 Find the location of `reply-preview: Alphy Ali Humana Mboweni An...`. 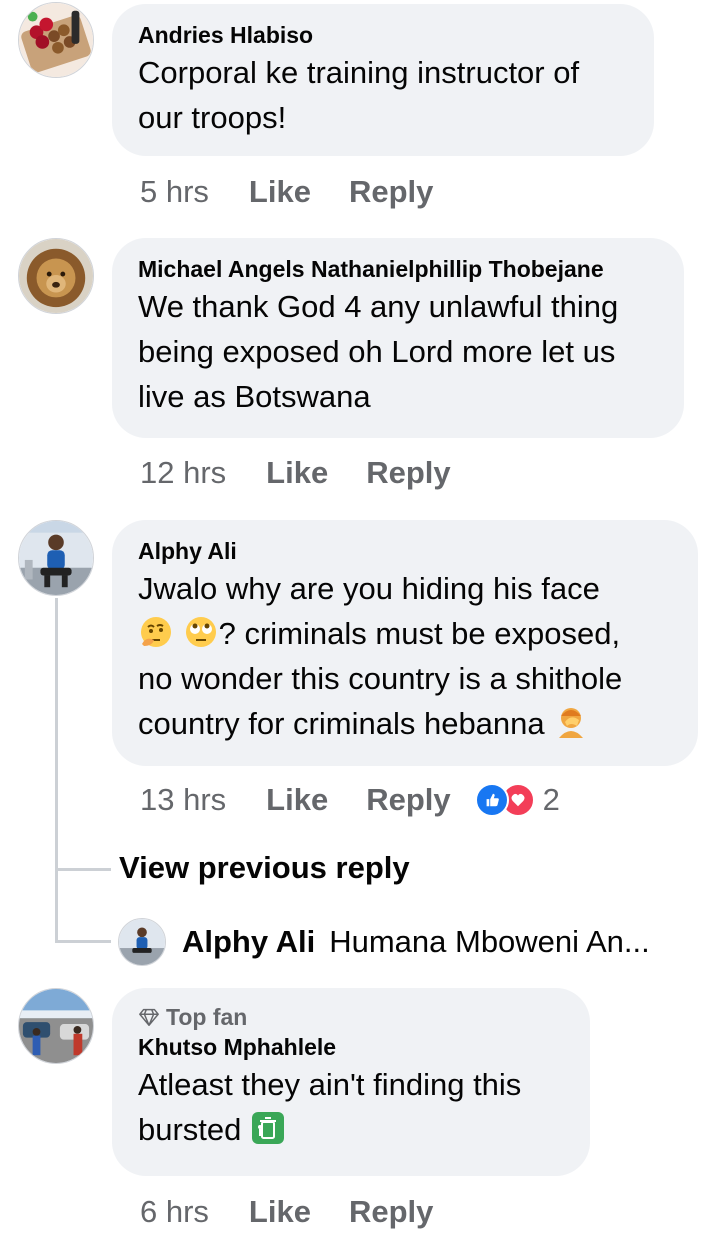

reply-preview: Alphy Ali Humana Mboweni An... is located at coordinates (384, 942).